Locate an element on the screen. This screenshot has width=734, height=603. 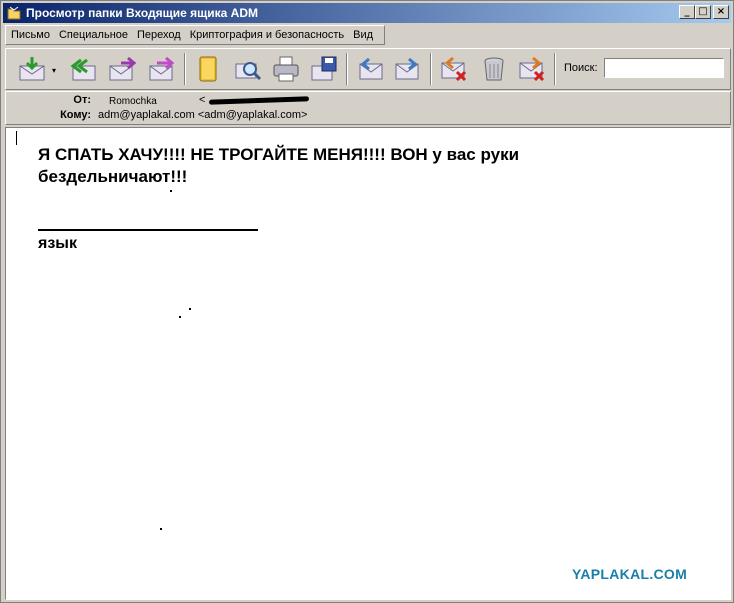
to-value: adm@yaplakal.com <adm@yaplakal.com> is located at coordinates (202, 115).